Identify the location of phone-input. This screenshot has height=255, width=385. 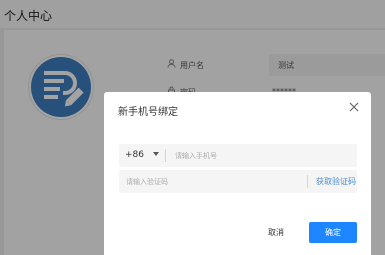
(262, 155).